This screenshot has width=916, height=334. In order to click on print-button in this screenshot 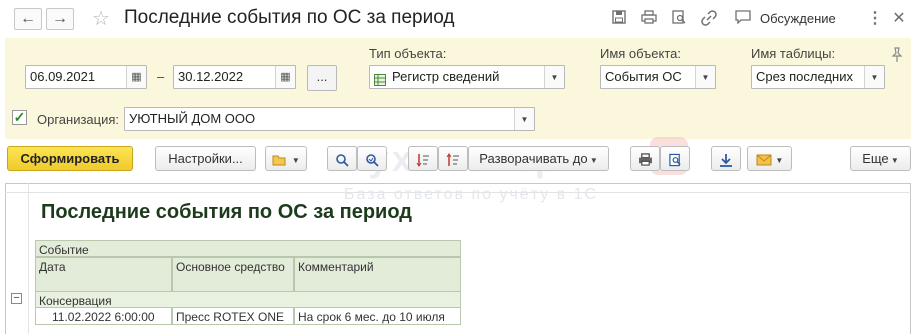, I will do `click(645, 158)`.